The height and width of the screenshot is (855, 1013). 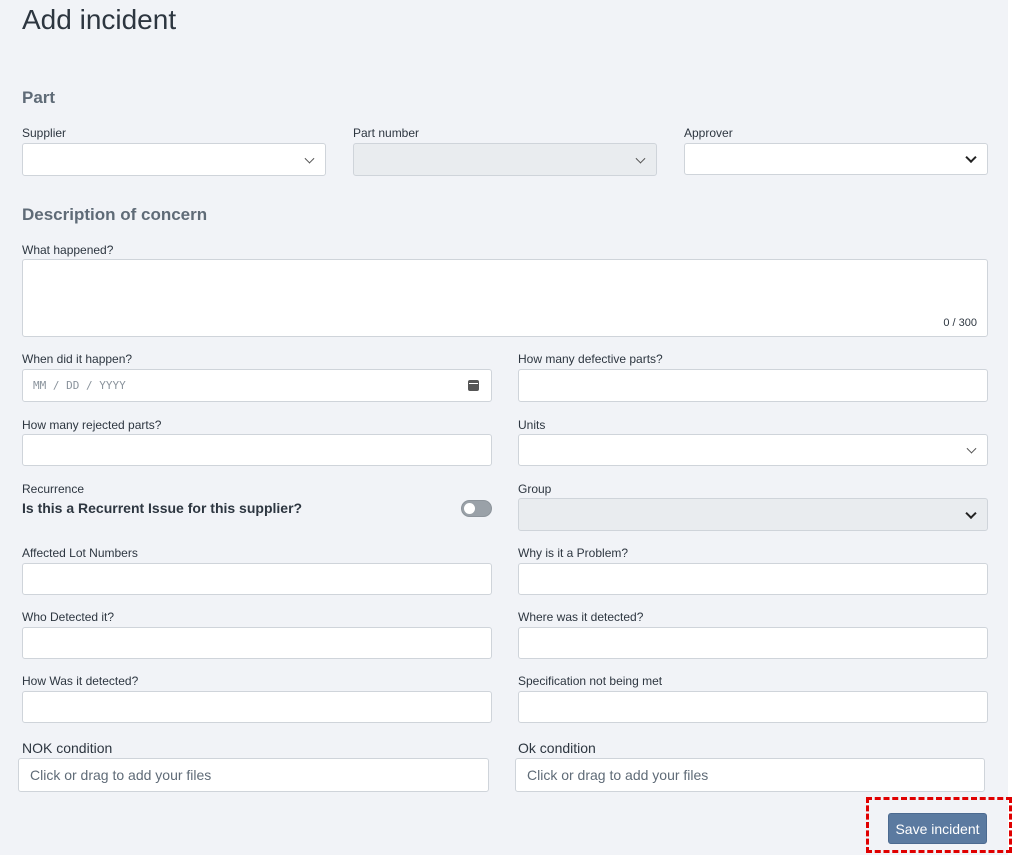 I want to click on nok-condition-label: NOK condition, so click(x=67, y=748).